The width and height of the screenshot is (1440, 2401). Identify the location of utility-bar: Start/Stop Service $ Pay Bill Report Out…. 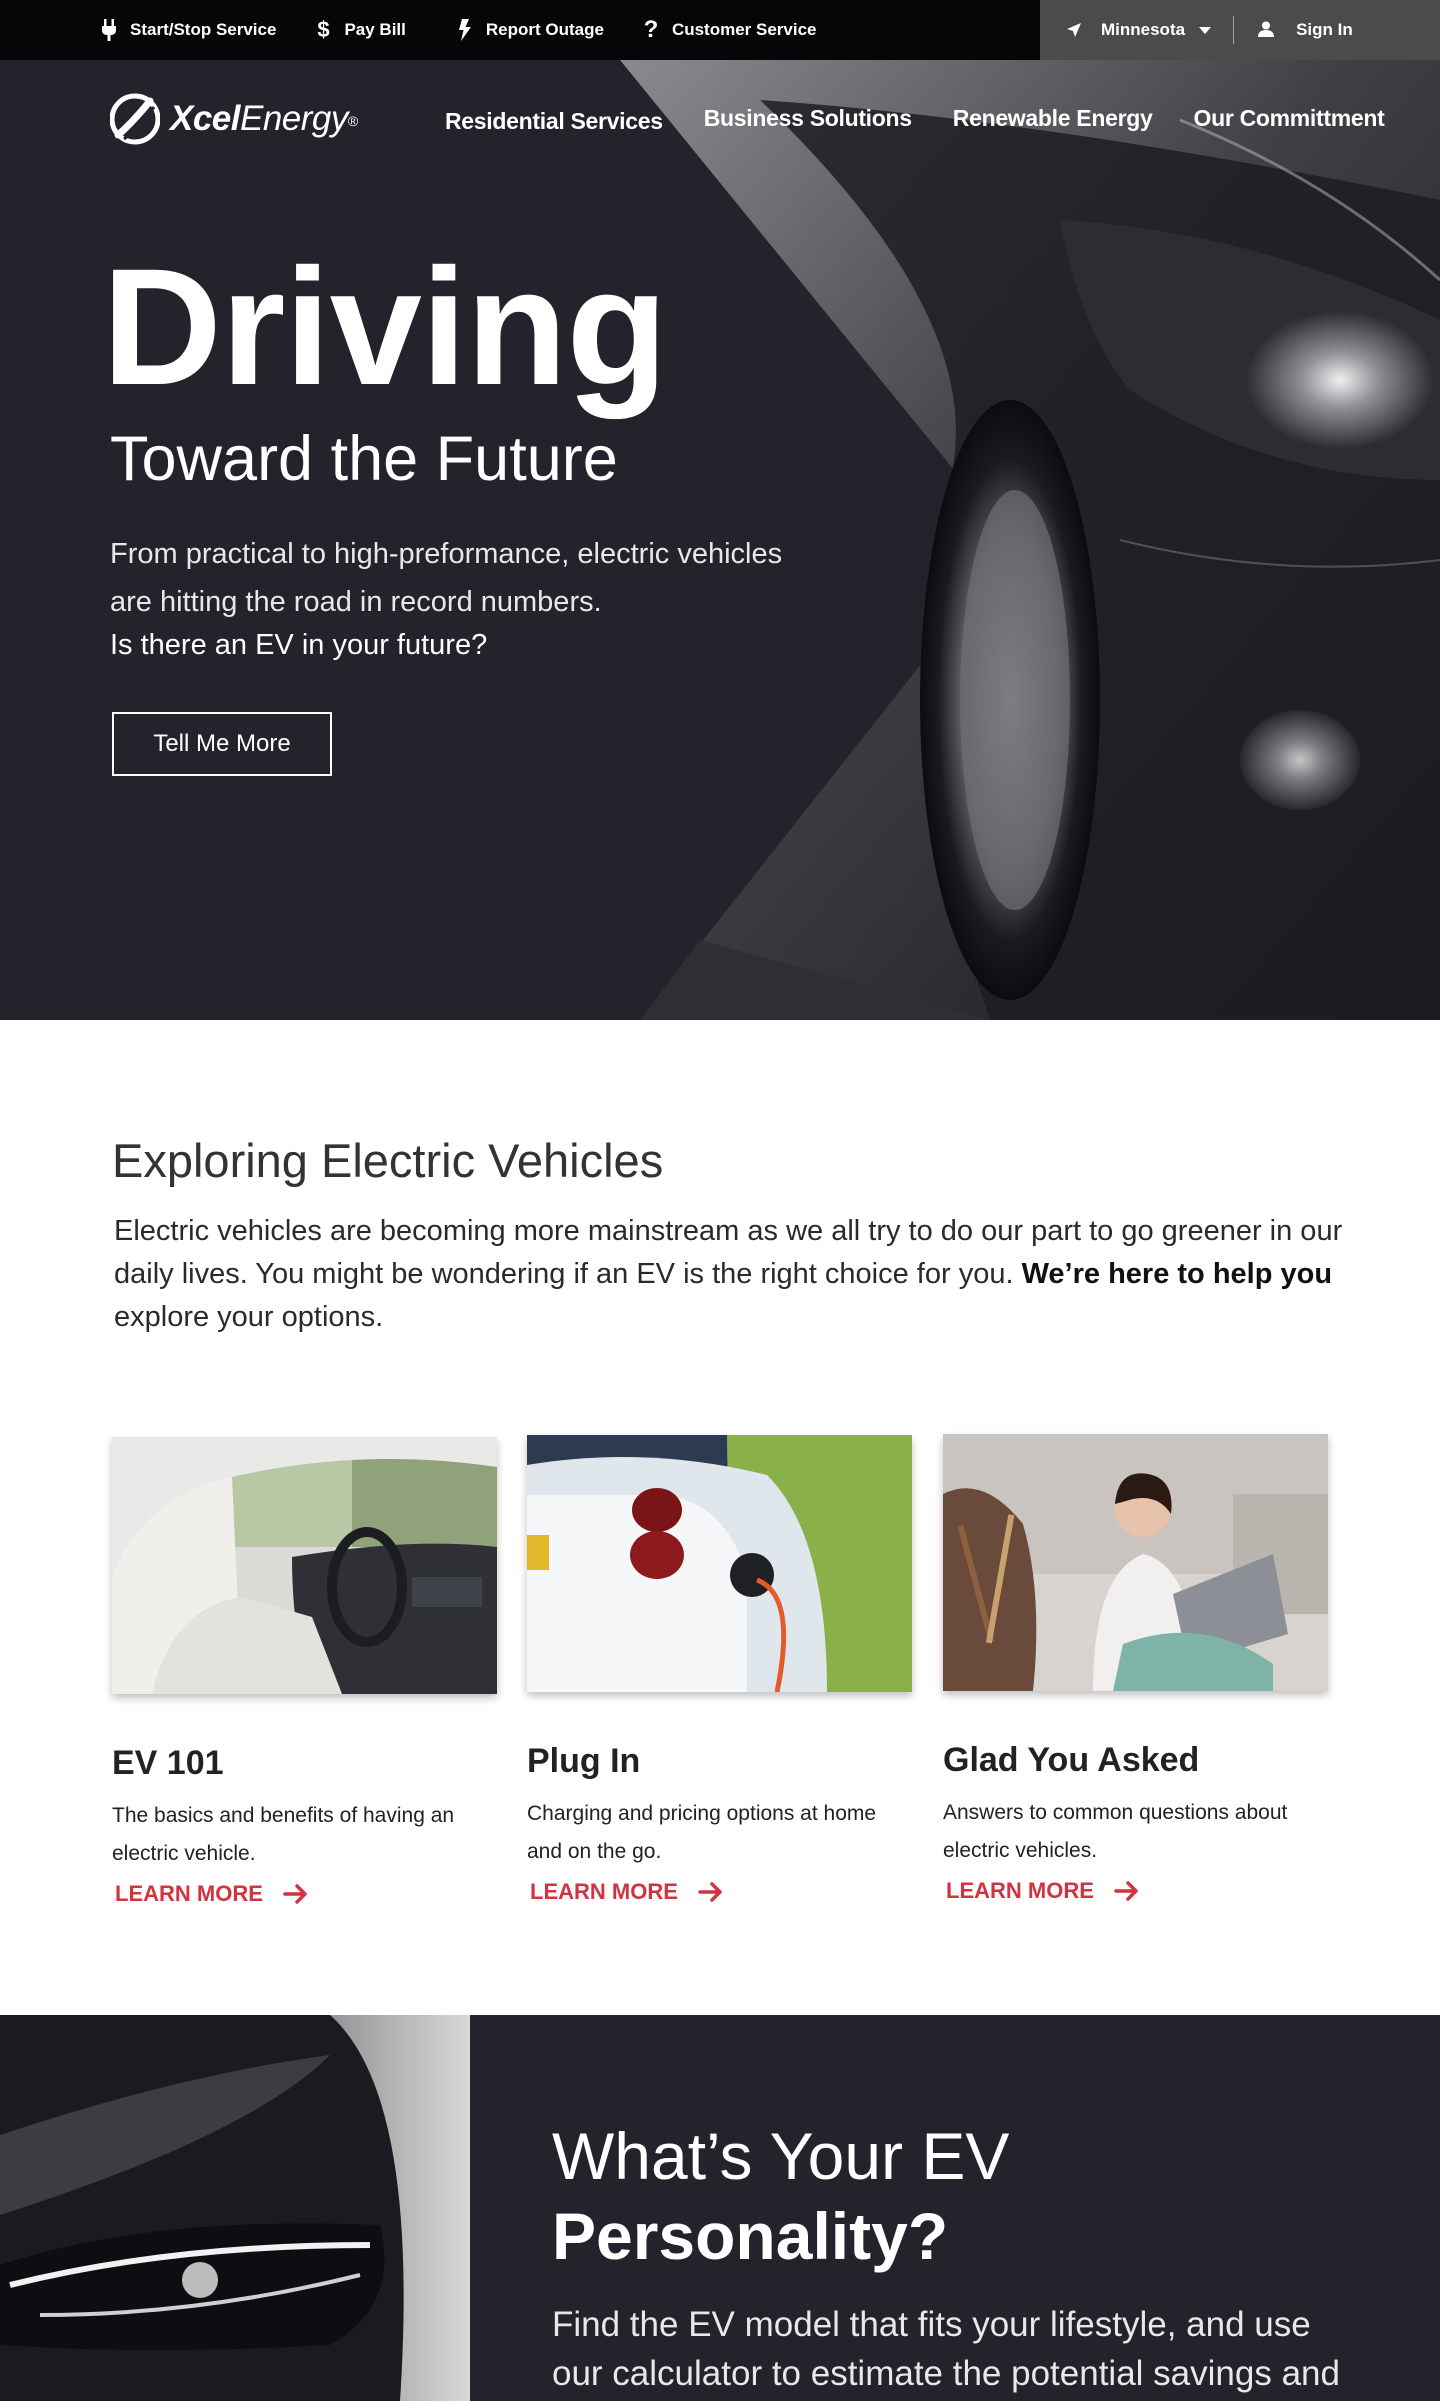
(720, 30).